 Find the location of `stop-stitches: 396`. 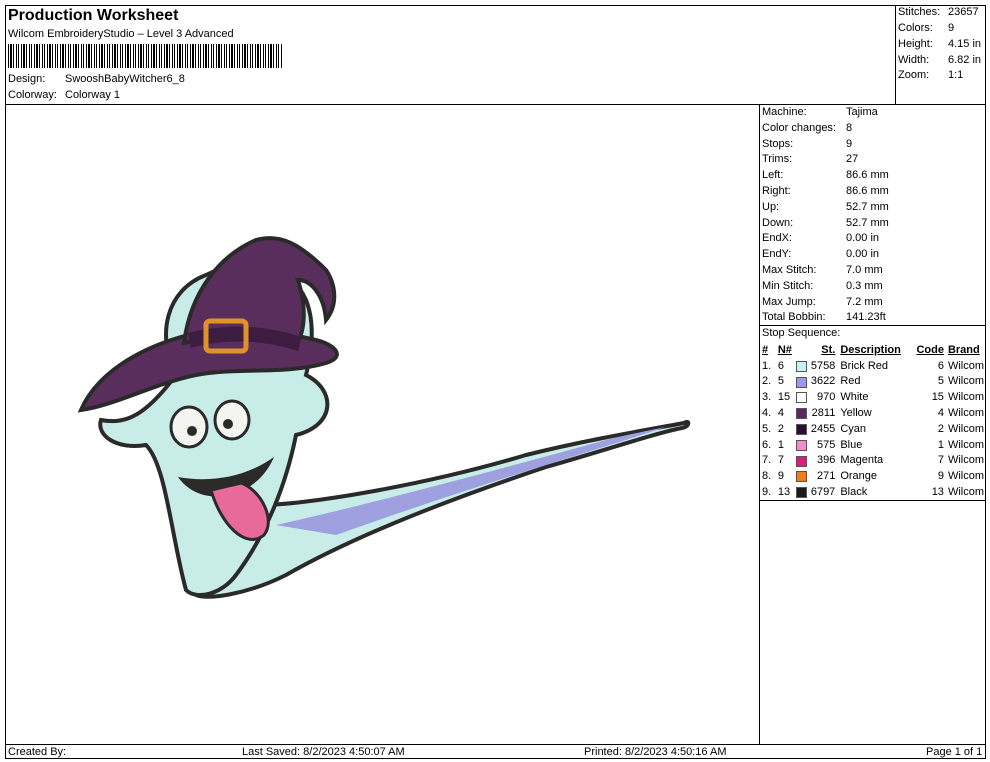

stop-stitches: 396 is located at coordinates (826, 460).